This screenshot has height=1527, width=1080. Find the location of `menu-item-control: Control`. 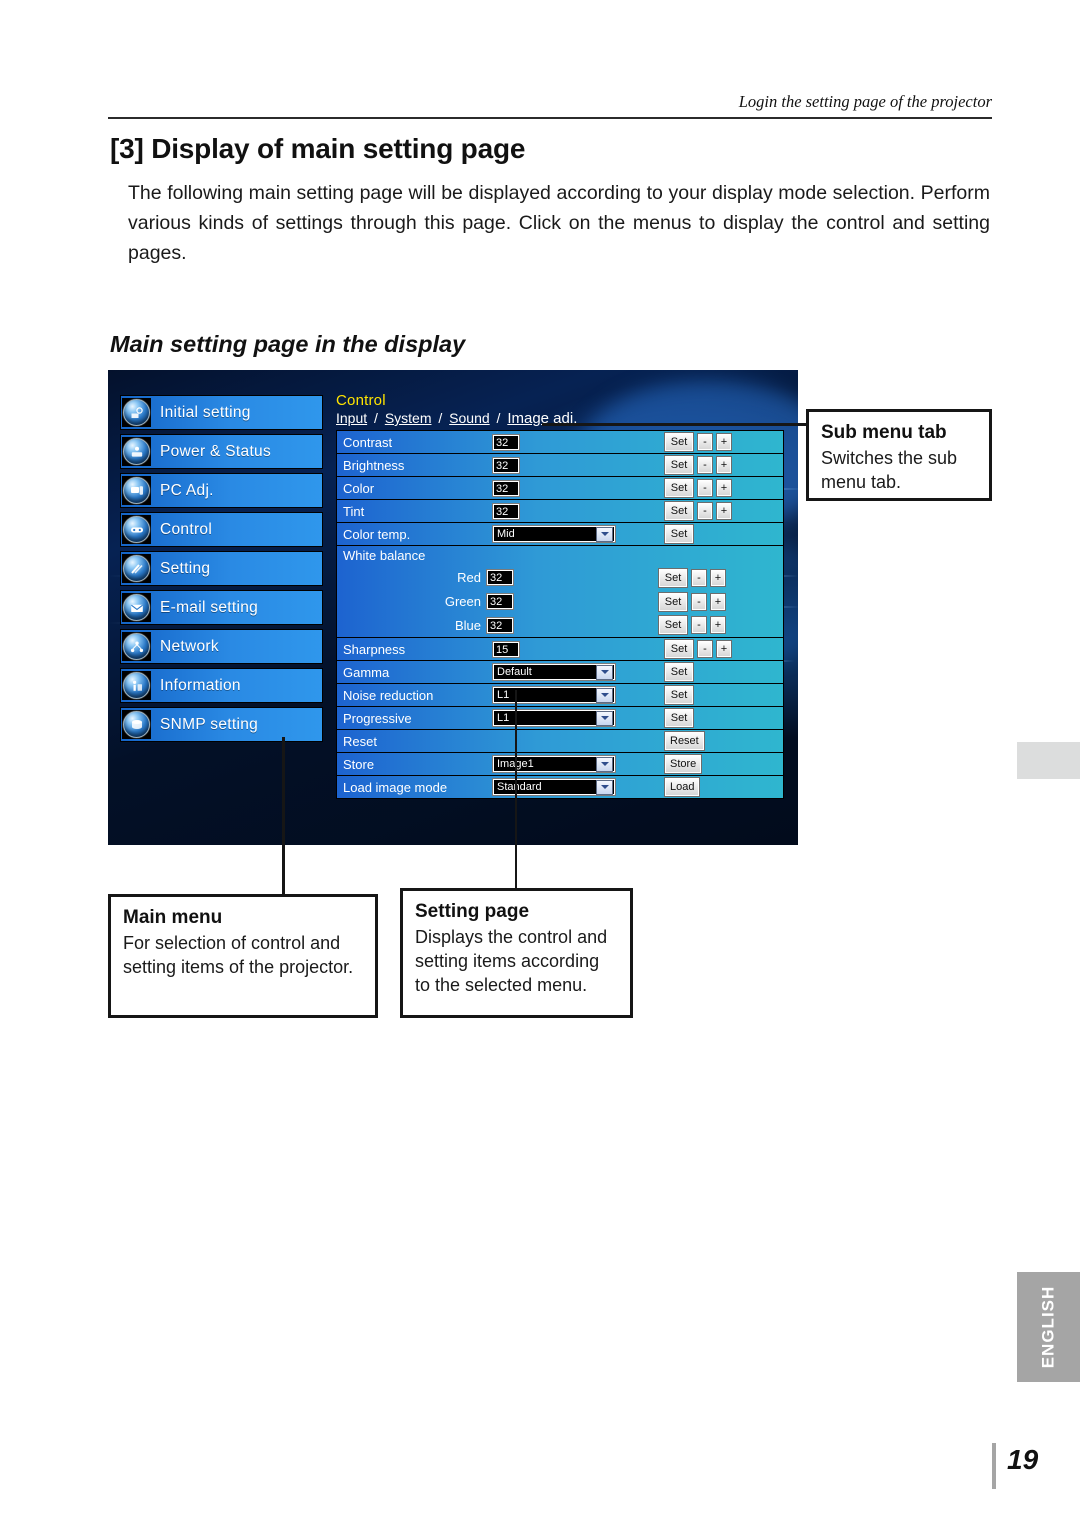

menu-item-control: Control is located at coordinates (221, 529).